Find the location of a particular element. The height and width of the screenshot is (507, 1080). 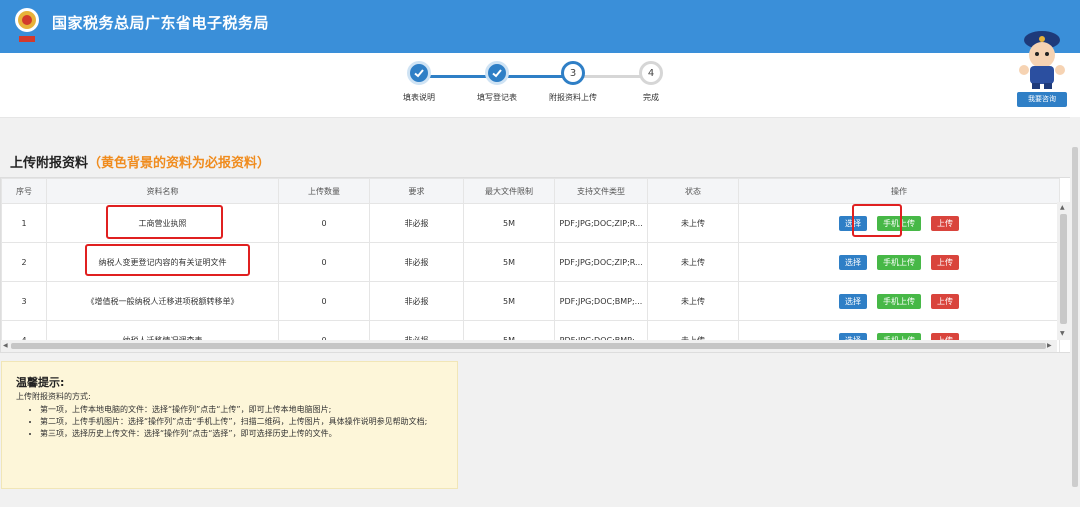

table-horizontal-scrollbar: ◀ ▶ is located at coordinates (529, 346).